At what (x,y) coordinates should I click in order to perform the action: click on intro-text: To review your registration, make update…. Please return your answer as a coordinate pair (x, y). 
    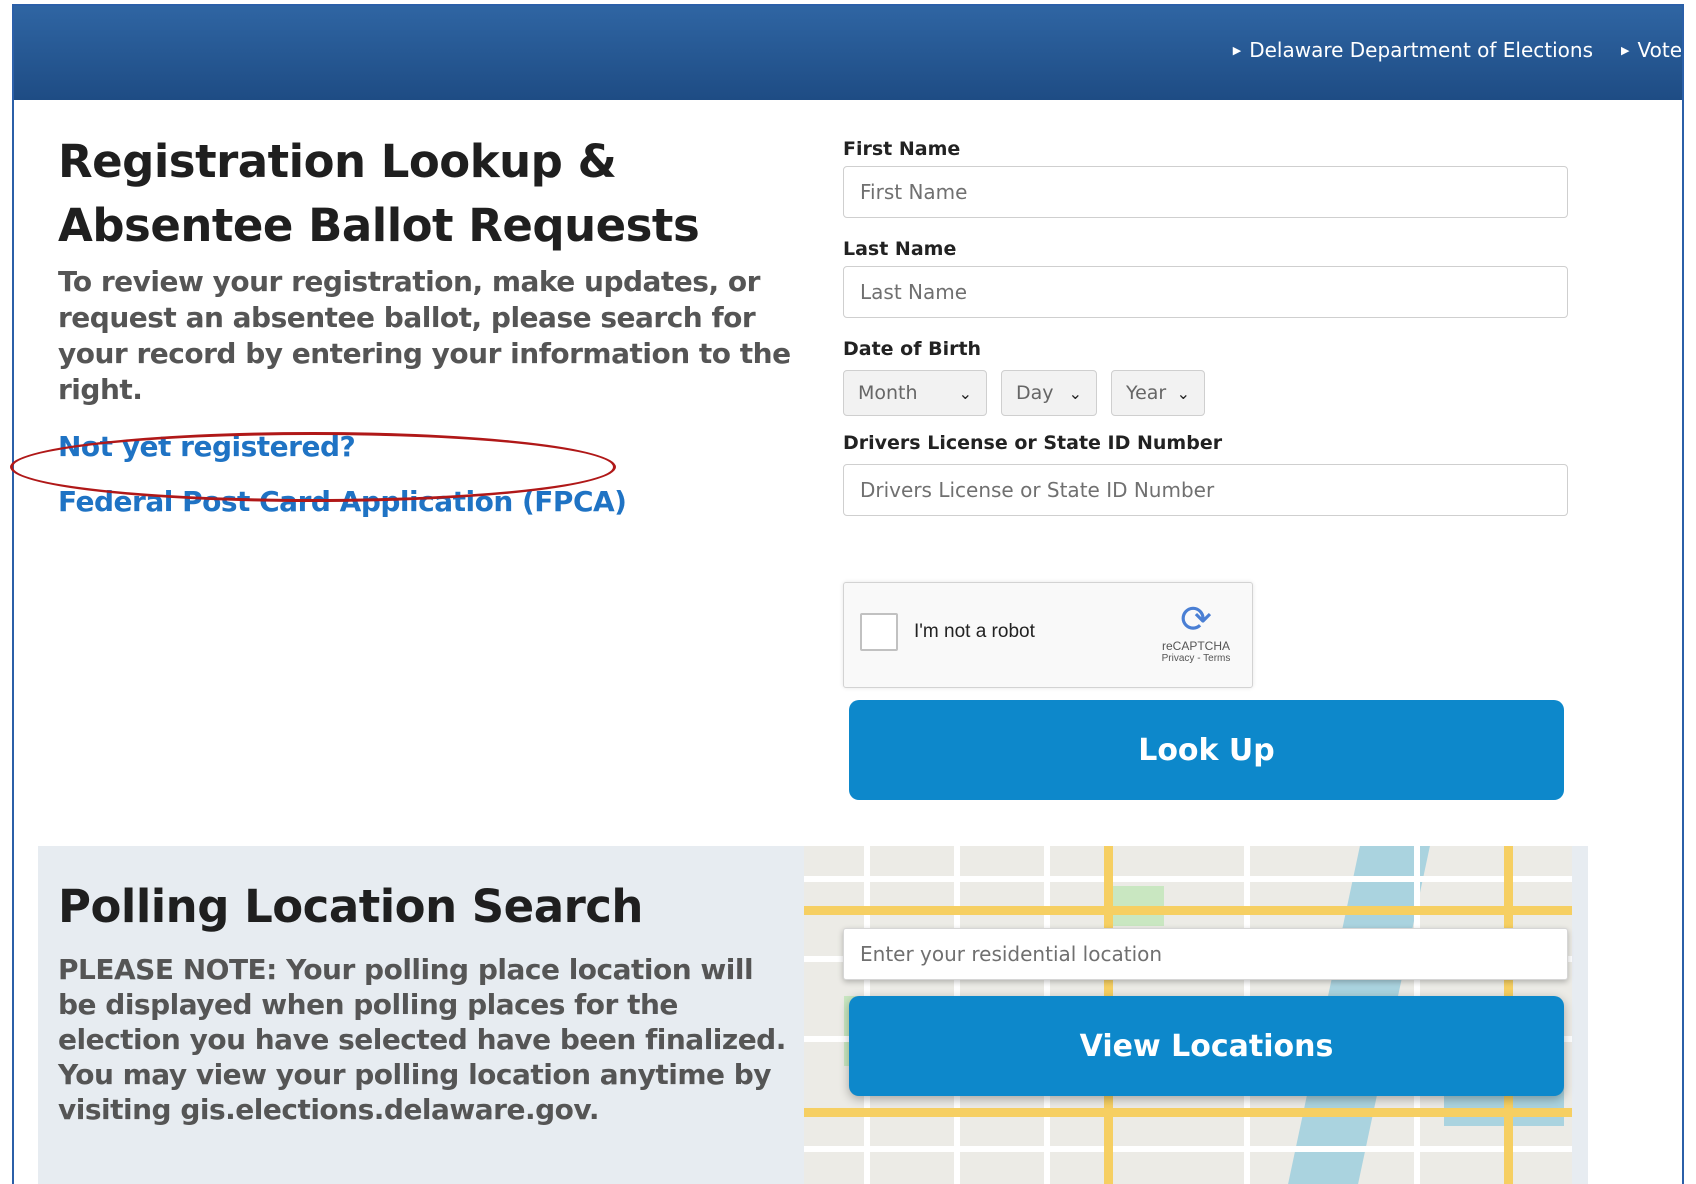
    Looking at the image, I should click on (424, 335).